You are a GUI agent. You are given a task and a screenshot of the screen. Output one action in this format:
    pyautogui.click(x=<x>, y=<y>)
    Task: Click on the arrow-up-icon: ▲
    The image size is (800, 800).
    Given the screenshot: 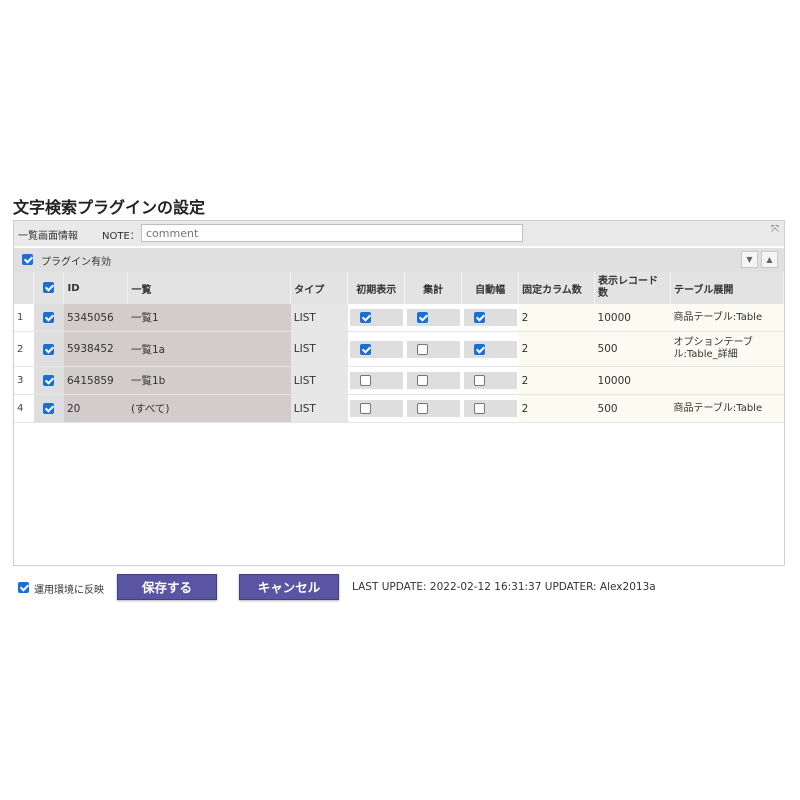 What is the action you would take?
    pyautogui.click(x=769, y=259)
    